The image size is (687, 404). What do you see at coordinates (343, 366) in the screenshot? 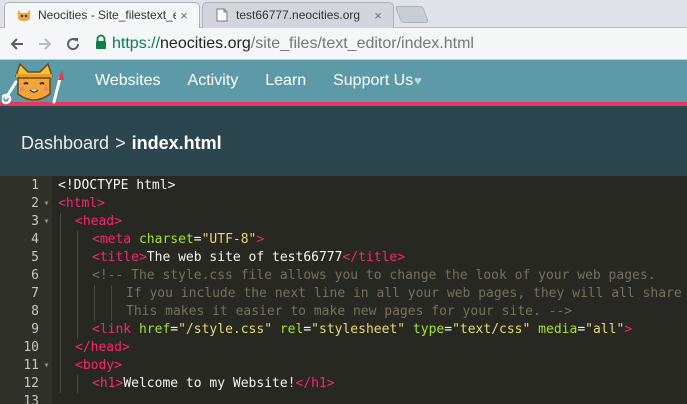
I see `code-line: 11 ▾ <body>` at bounding box center [343, 366].